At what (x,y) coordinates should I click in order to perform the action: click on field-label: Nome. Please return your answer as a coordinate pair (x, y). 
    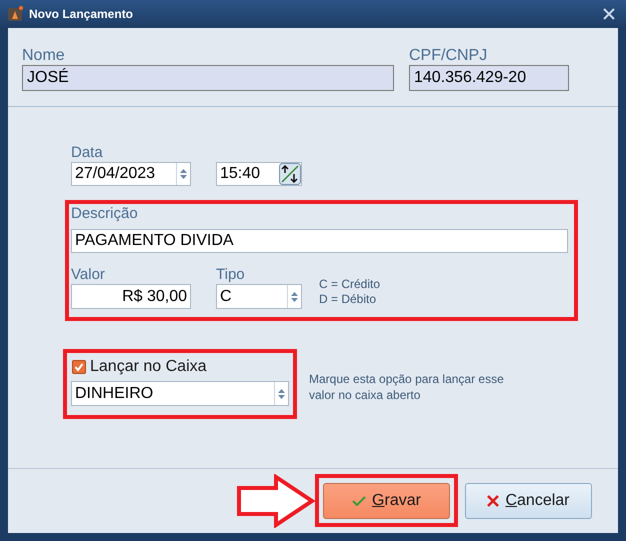
    Looking at the image, I should click on (44, 55).